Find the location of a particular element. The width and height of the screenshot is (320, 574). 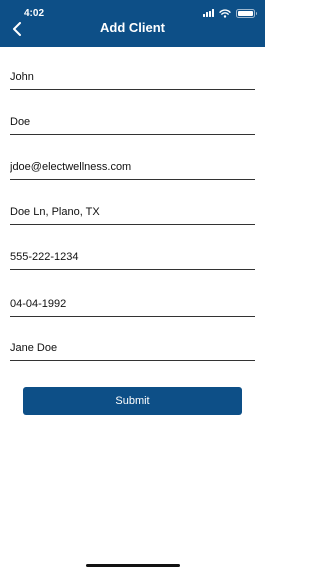

phone-input is located at coordinates (132, 257).